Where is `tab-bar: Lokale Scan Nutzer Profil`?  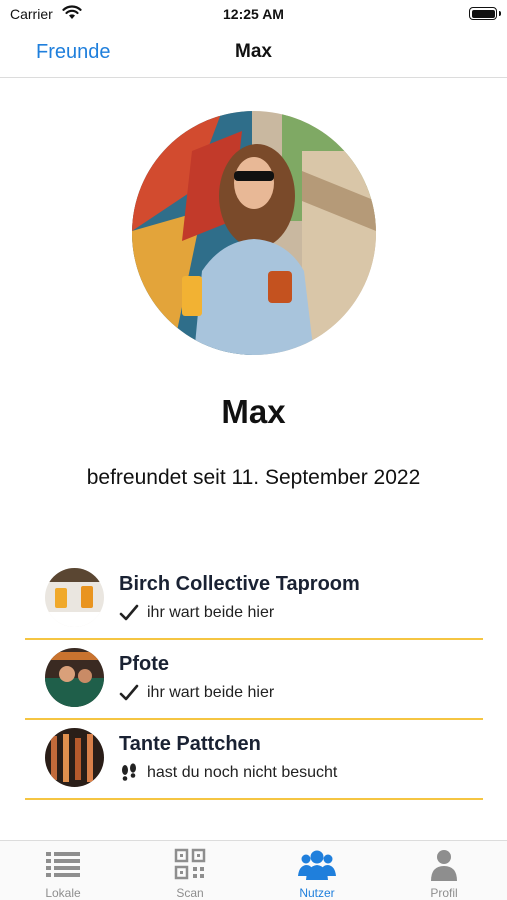 tab-bar: Lokale Scan Nutzer Profil is located at coordinates (253, 870).